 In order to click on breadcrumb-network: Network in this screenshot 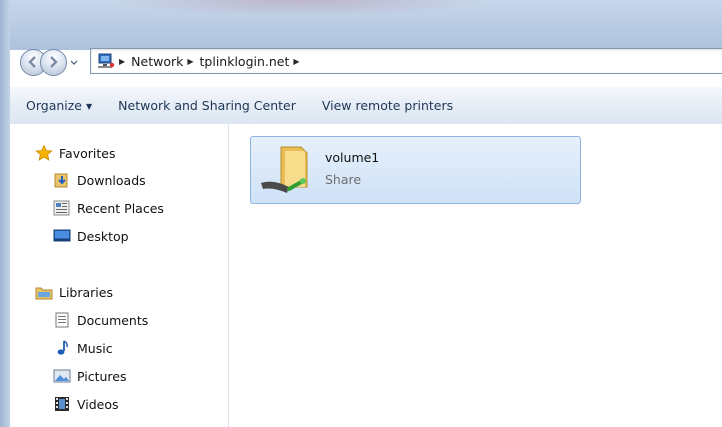, I will do `click(157, 61)`.